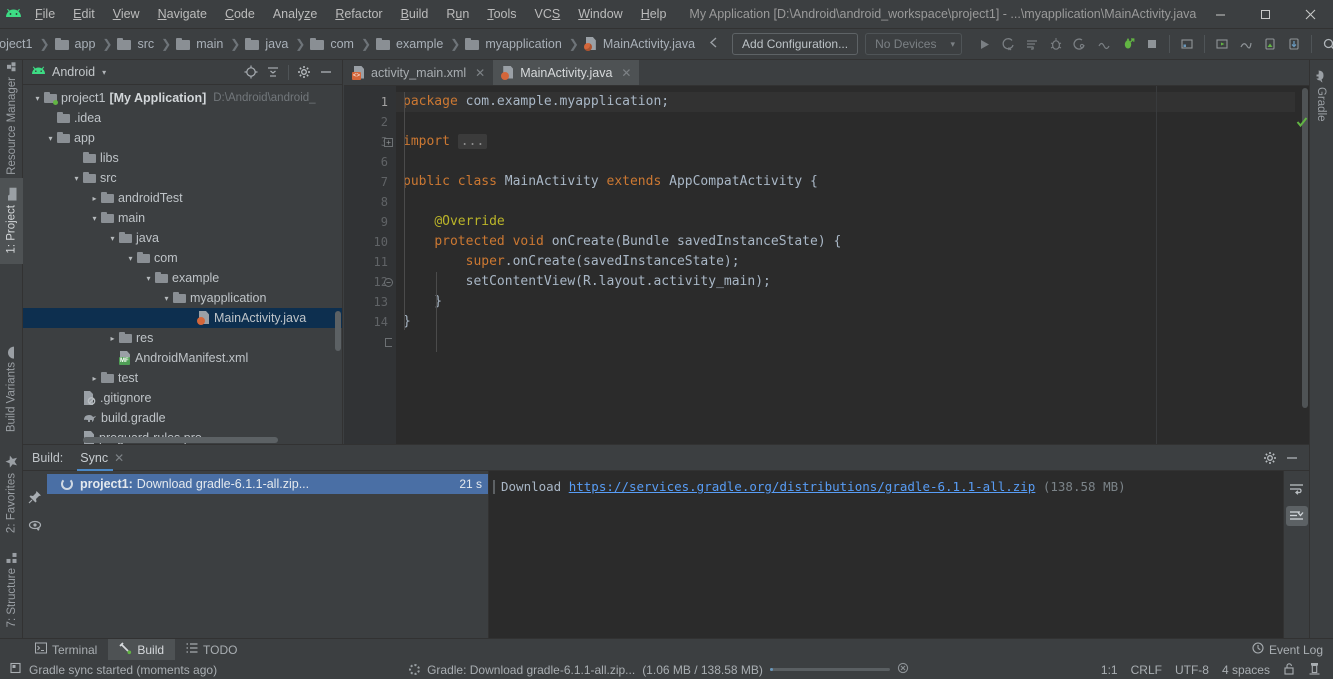  What do you see at coordinates (388, 342) in the screenshot?
I see `fold-oncreate-end` at bounding box center [388, 342].